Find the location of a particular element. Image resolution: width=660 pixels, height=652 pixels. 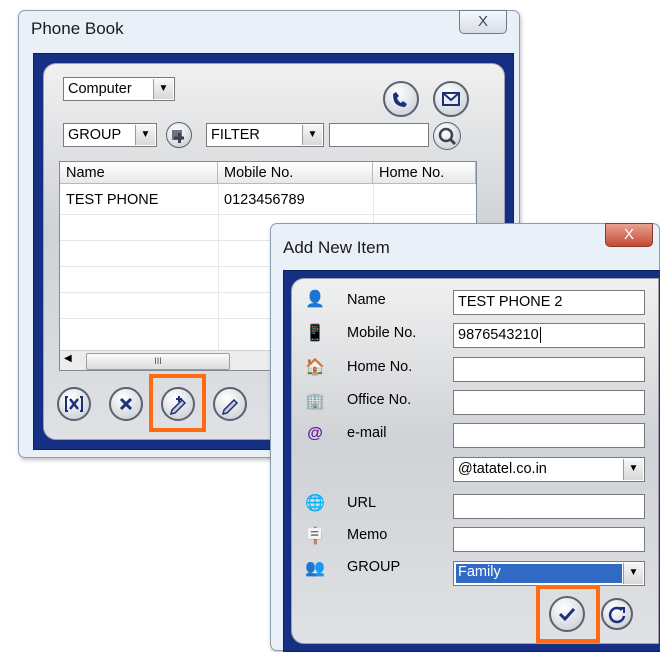

magnifier-icon is located at coordinates (447, 136).